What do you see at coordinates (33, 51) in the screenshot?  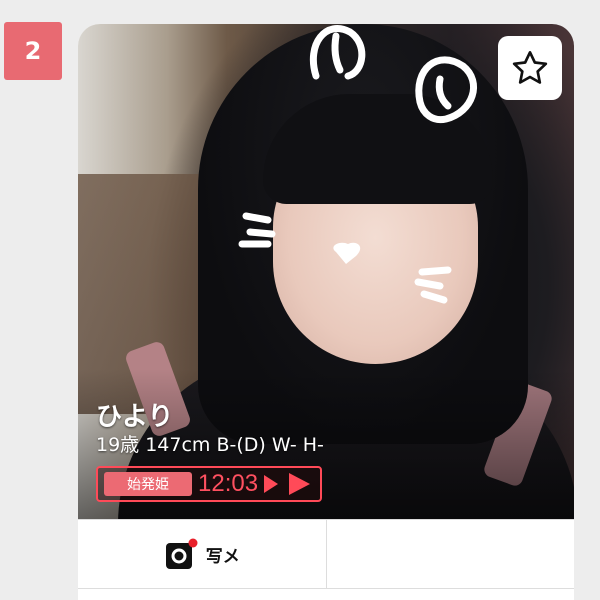 I see `rank-badge: 2` at bounding box center [33, 51].